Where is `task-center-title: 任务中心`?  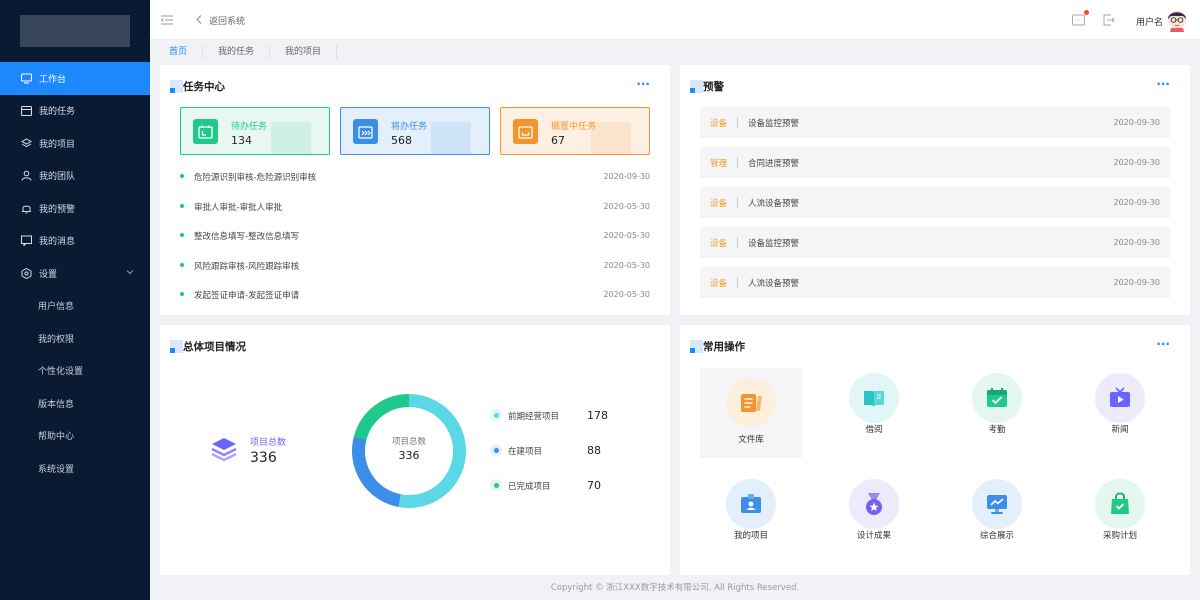
task-center-title: 任务中心 is located at coordinates (204, 87).